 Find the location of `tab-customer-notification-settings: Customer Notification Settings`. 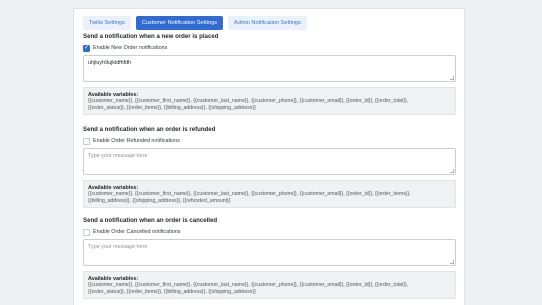

tab-customer-notification-settings: Customer Notification Settings is located at coordinates (179, 23).